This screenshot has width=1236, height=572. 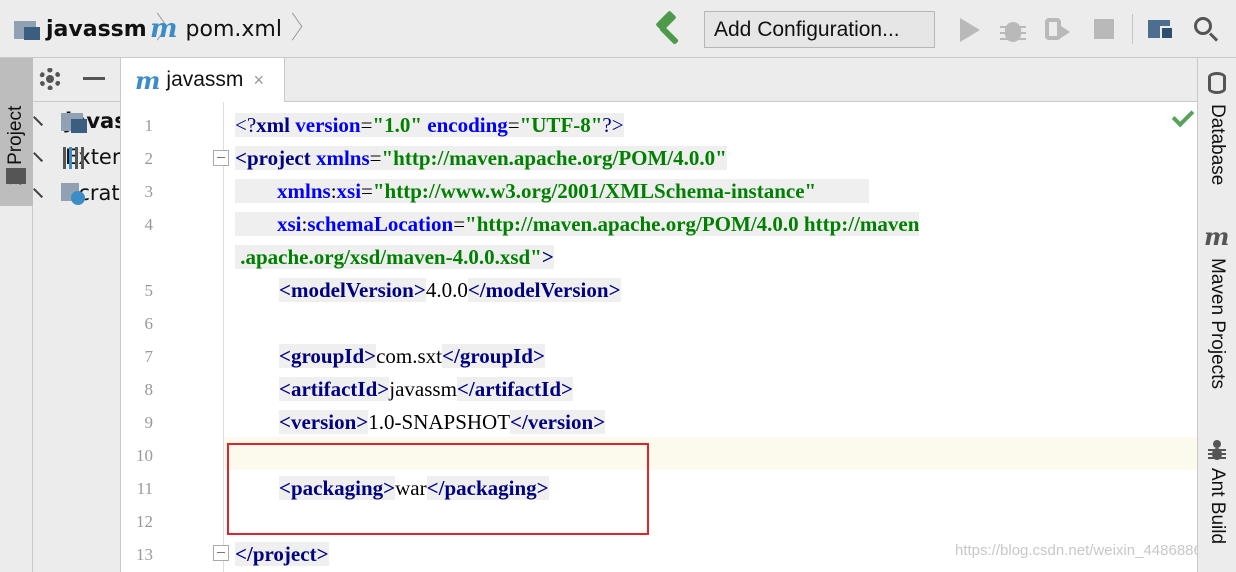 I want to click on code-line-8: <artifactId>javassm</artifactId>, so click(x=426, y=389).